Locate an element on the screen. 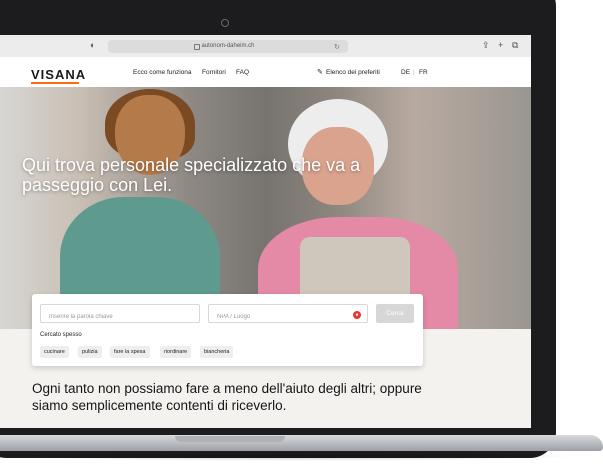 Image resolution: width=603 pixels, height=473 pixels. address-bar: autonom-daheim.ch ↻ is located at coordinates (228, 46).